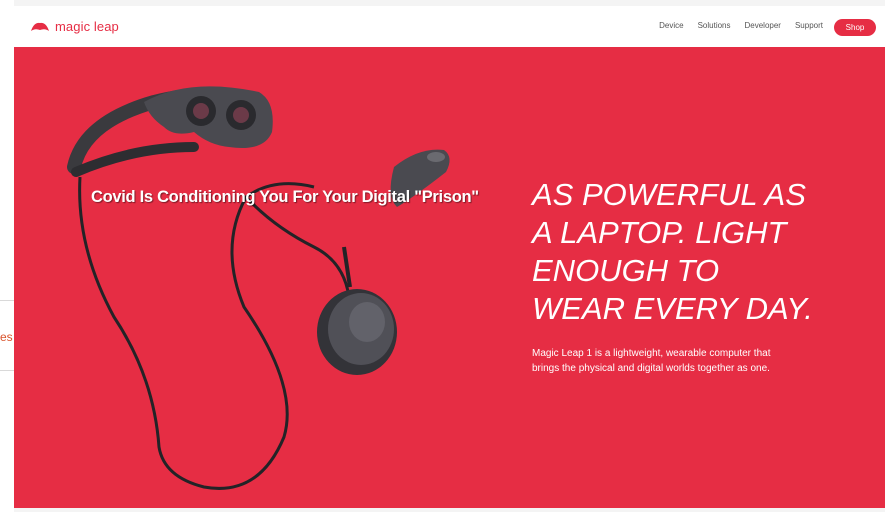 This screenshot has height=512, width=885. What do you see at coordinates (7, 256) in the screenshot?
I see `background-page: es` at bounding box center [7, 256].